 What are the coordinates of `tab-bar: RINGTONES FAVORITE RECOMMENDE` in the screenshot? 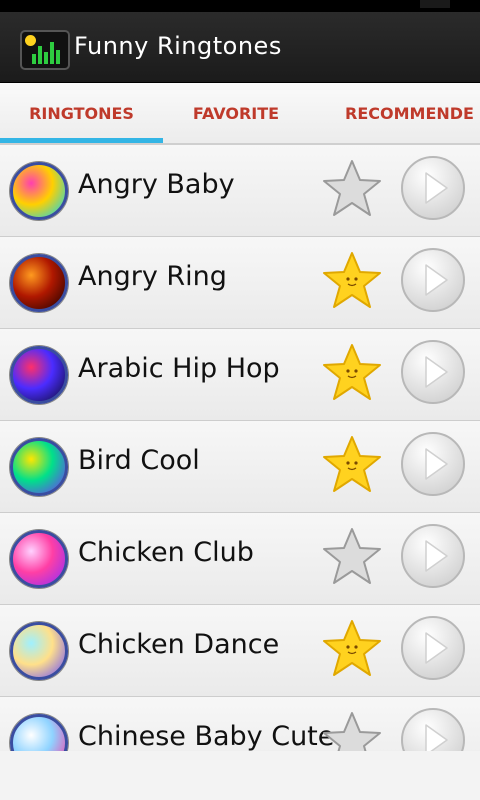 It's located at (240, 114).